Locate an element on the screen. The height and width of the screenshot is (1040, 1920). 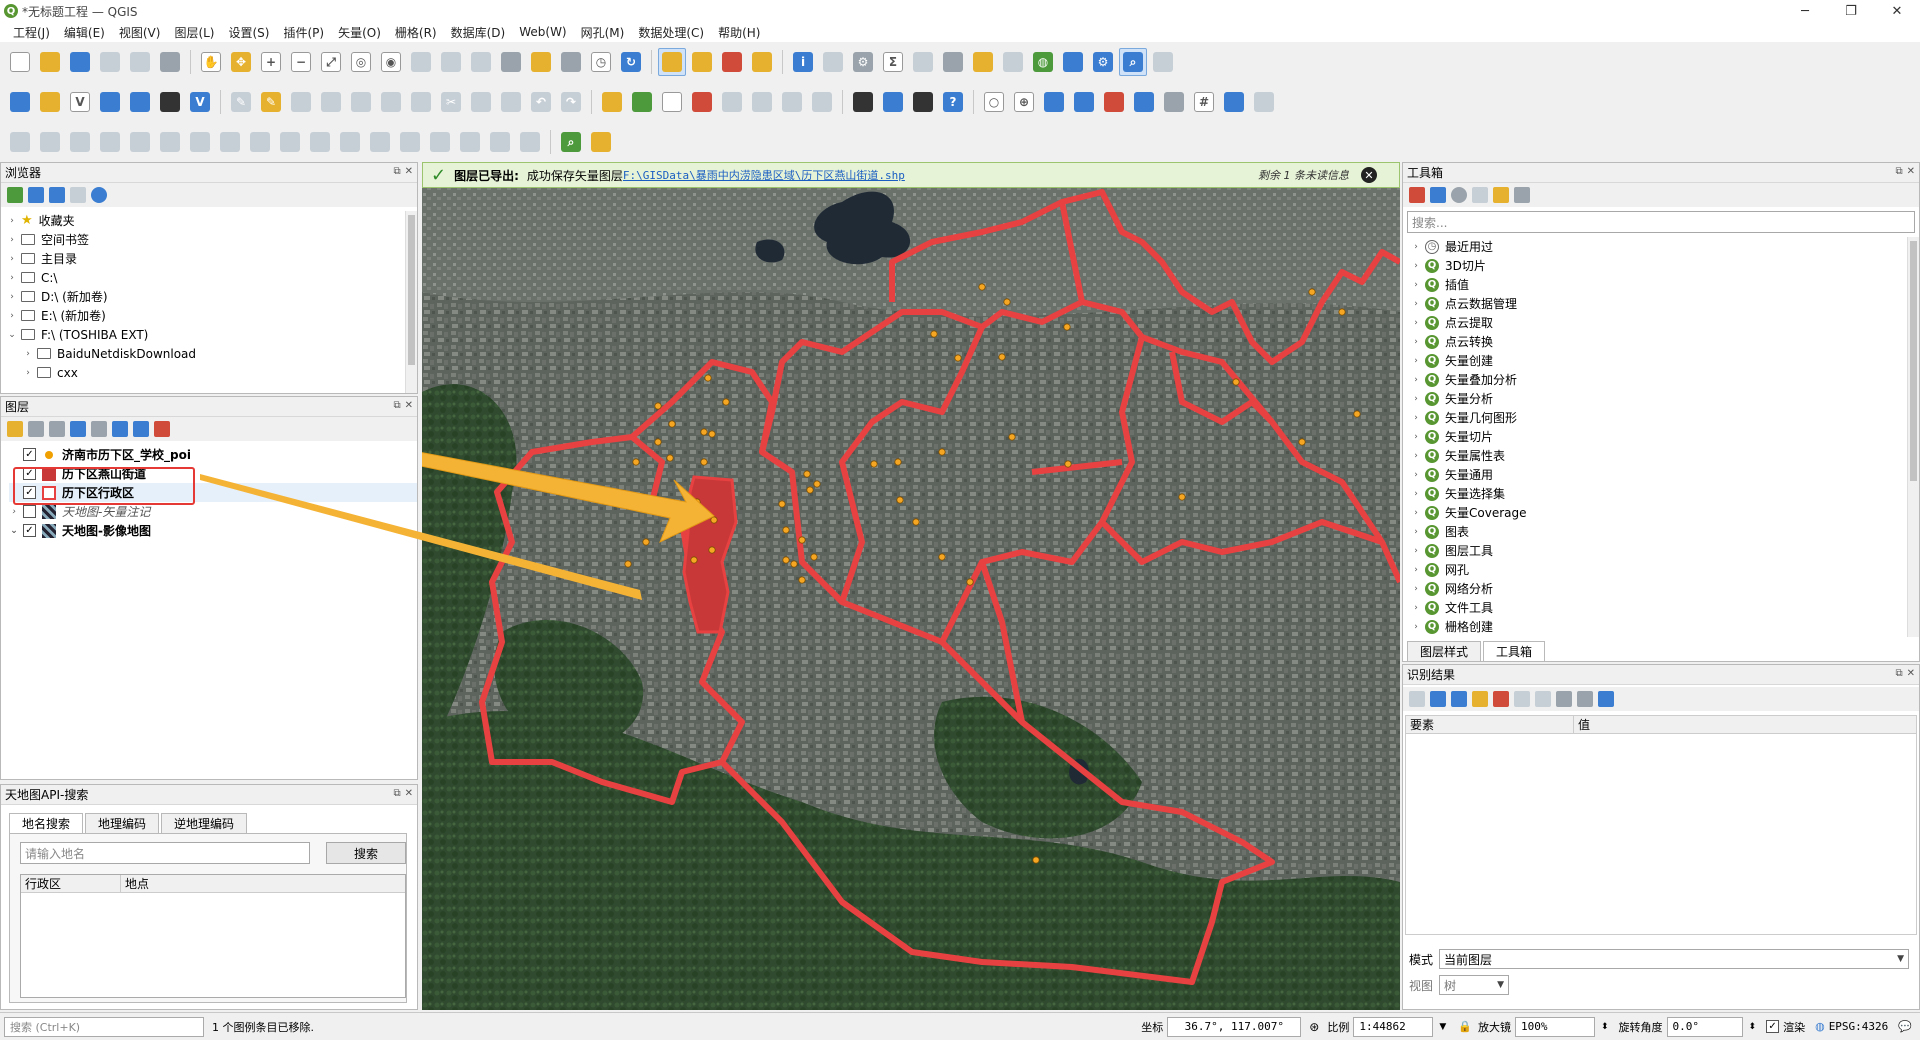
label-properties-button is located at coordinates (822, 102).